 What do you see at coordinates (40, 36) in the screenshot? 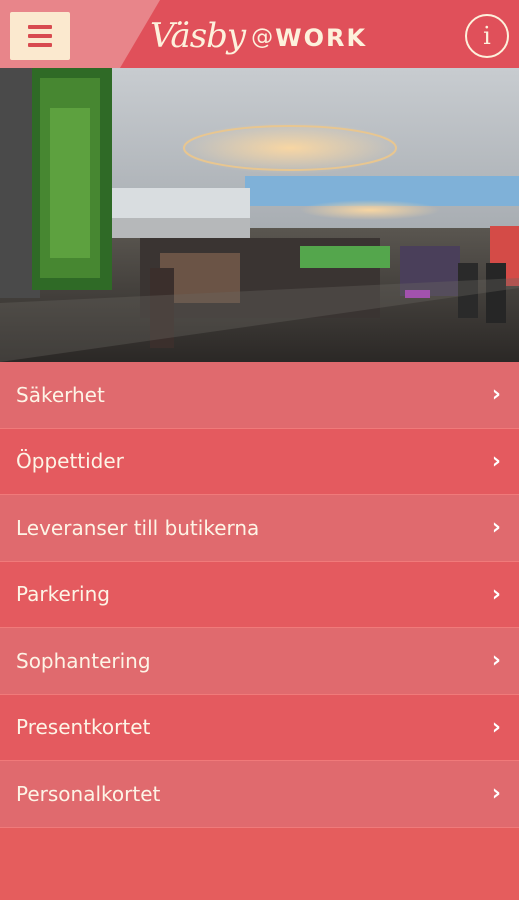
I see `menu-button` at bounding box center [40, 36].